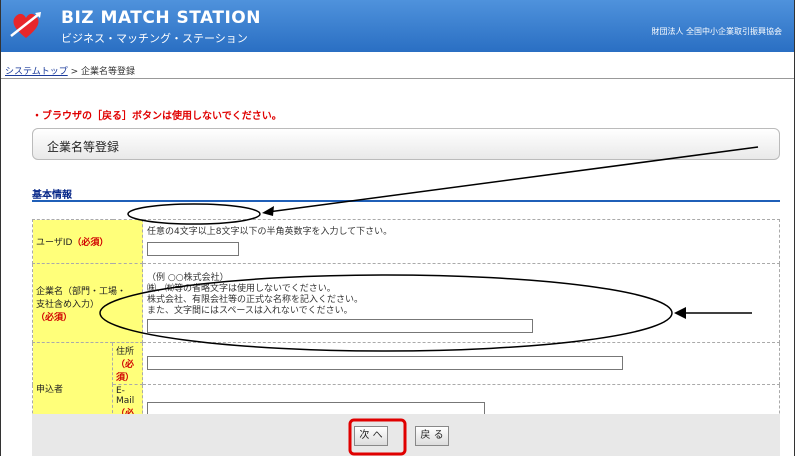 Image resolution: width=795 pixels, height=456 pixels. I want to click on company-label-line1: 企業名（部門・工場・, so click(81, 291).